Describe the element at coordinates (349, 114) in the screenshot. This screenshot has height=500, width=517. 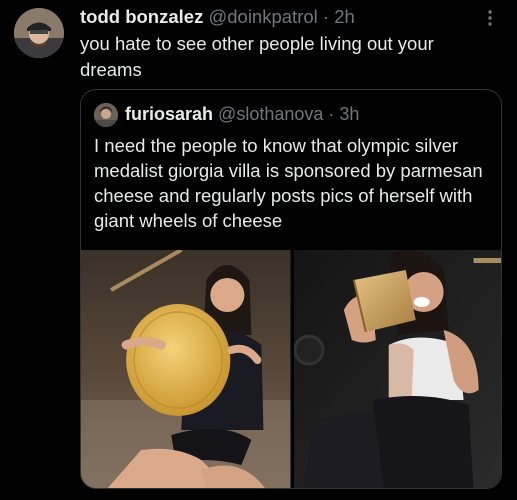
I see `quoted-time: 3h` at that location.